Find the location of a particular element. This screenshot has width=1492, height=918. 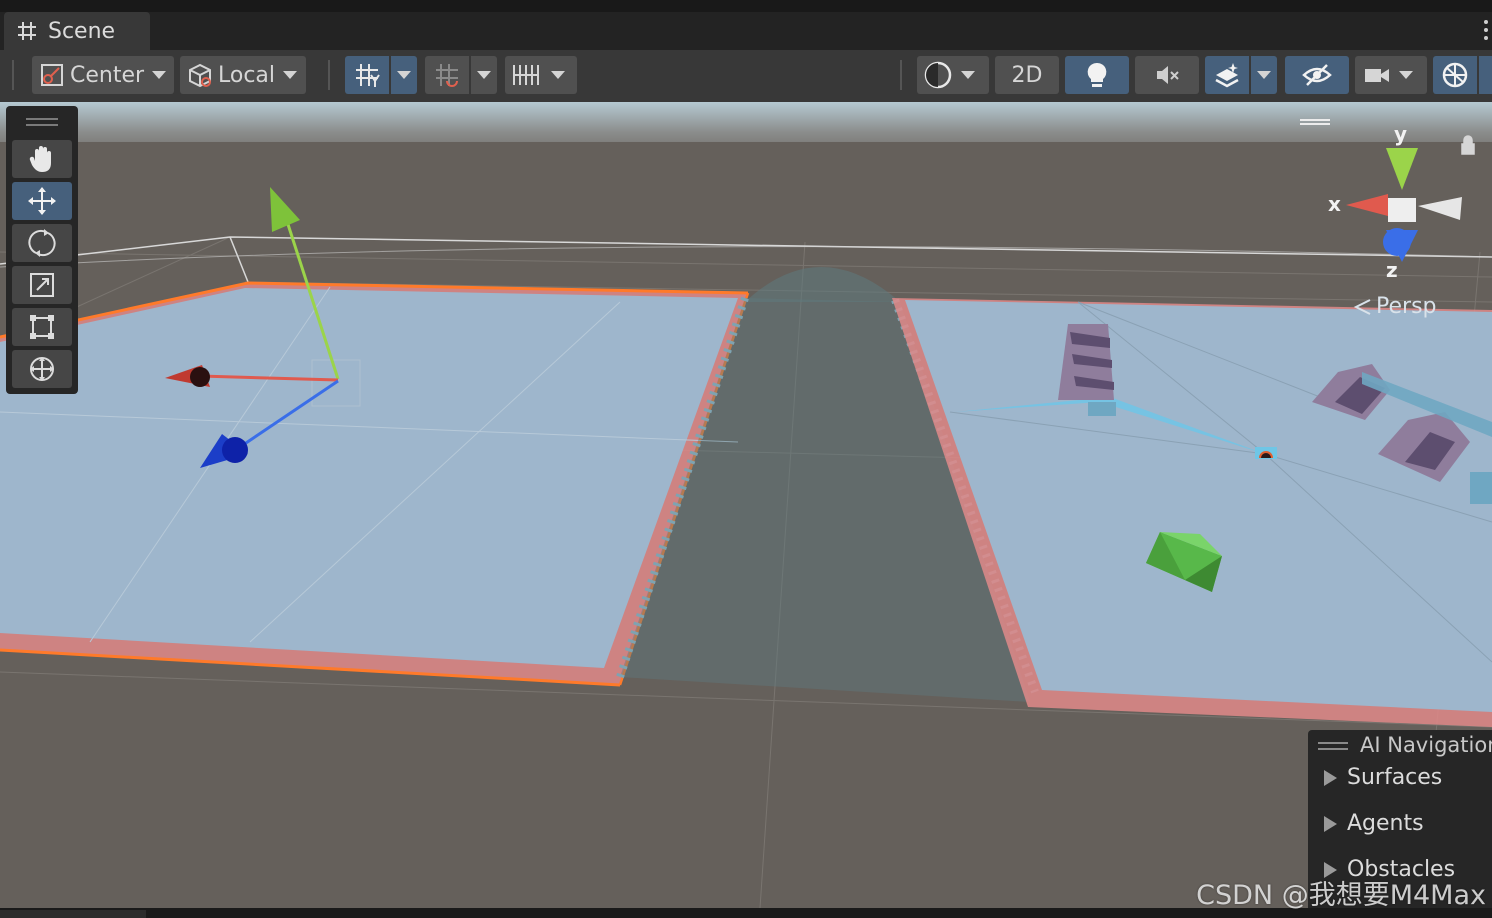

gizmos-toggle is located at coordinates (1455, 75).